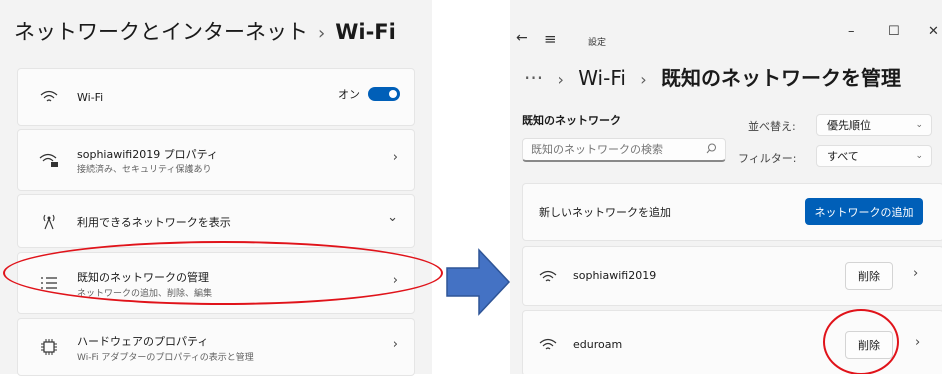 This screenshot has height=376, width=942. I want to click on antenna-icon, so click(49, 221).